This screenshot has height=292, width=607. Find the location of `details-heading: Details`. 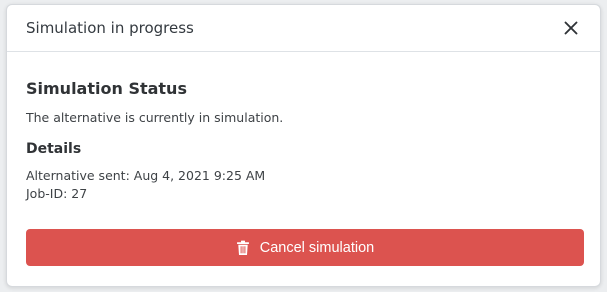

details-heading: Details is located at coordinates (54, 149).